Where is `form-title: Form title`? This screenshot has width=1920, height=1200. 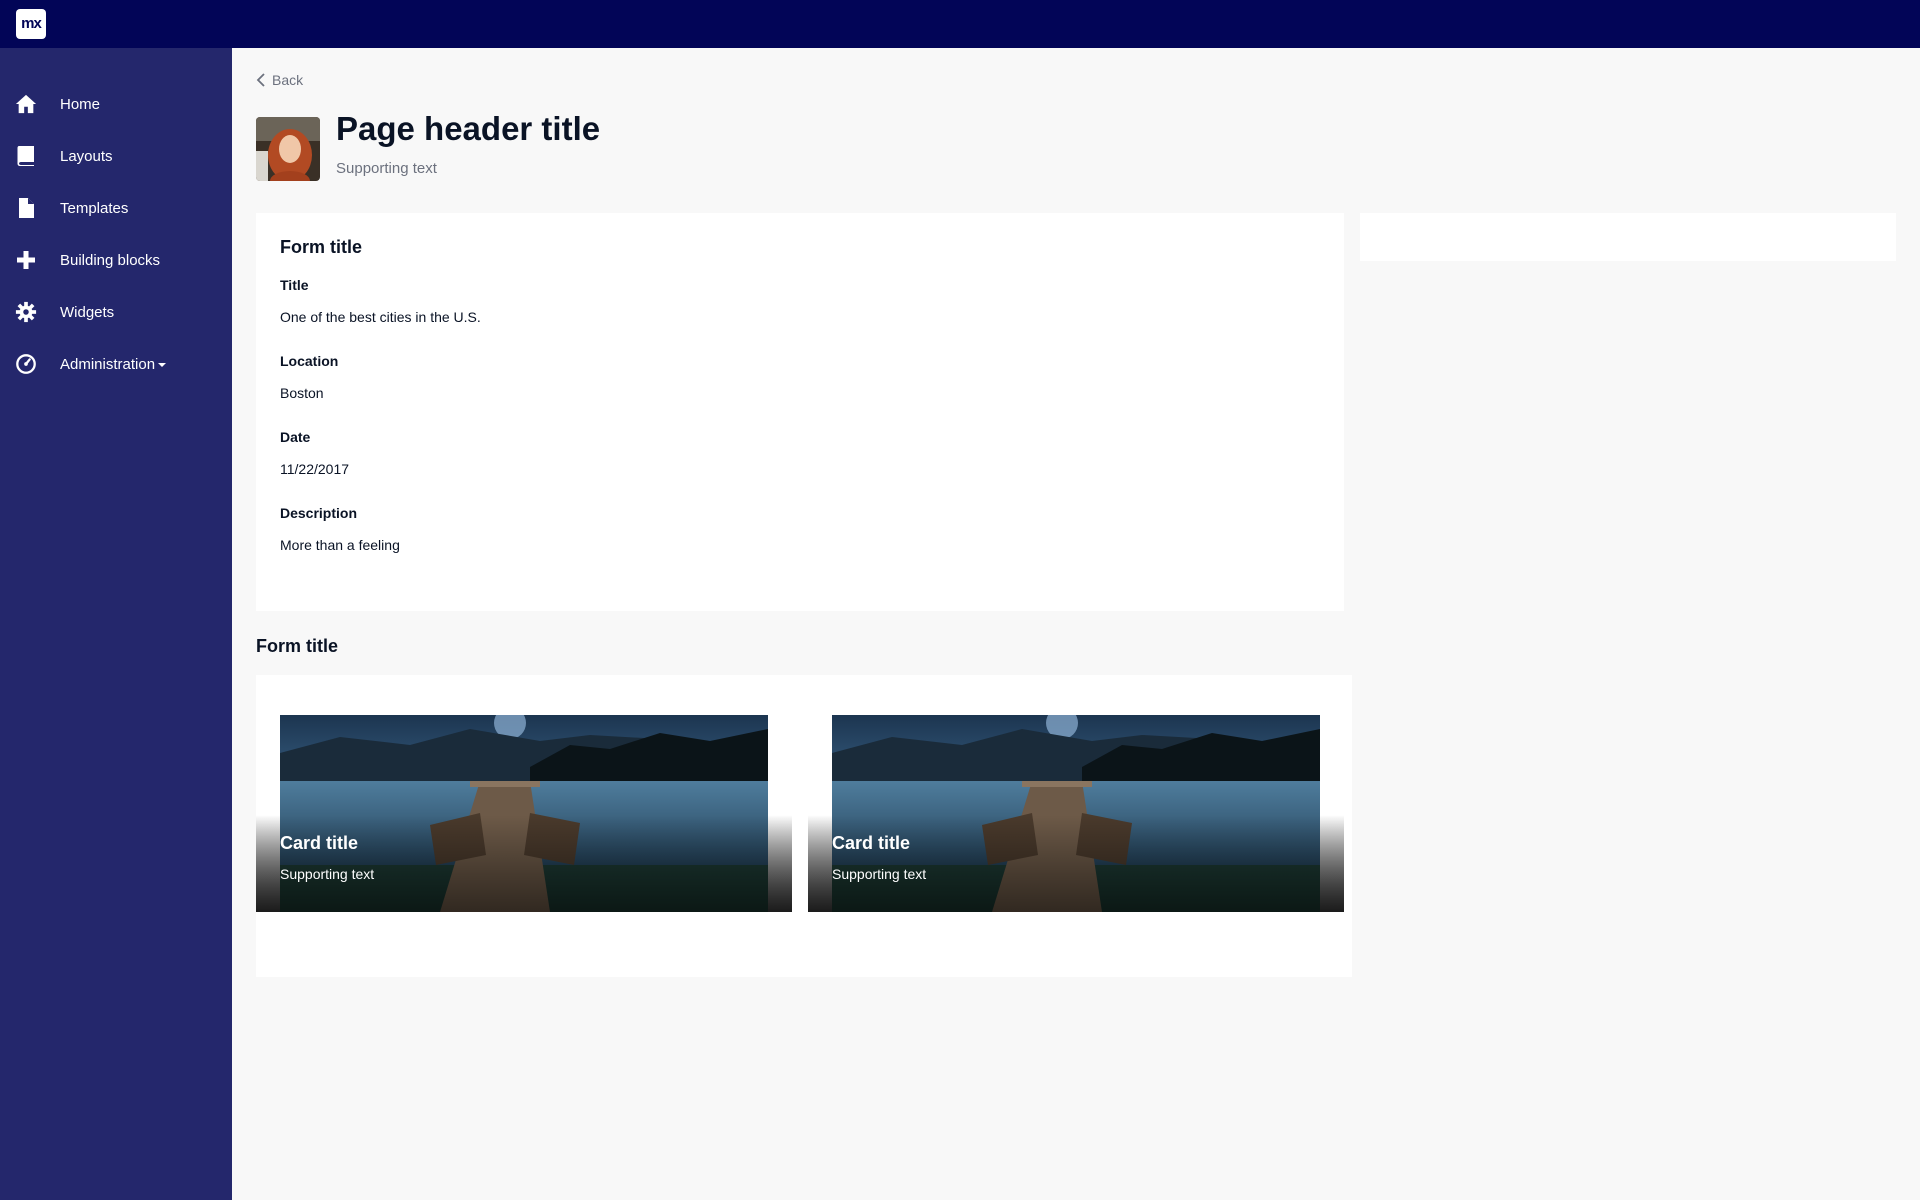 form-title: Form title is located at coordinates (321, 247).